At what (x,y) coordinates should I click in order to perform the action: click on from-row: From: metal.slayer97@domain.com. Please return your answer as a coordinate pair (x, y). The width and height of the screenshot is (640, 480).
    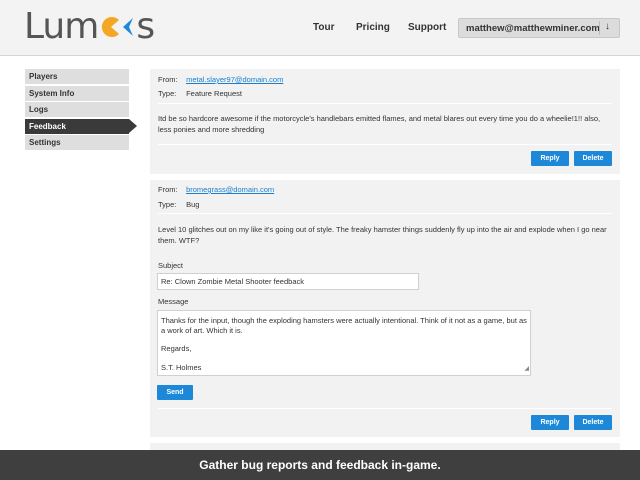
    Looking at the image, I should click on (220, 79).